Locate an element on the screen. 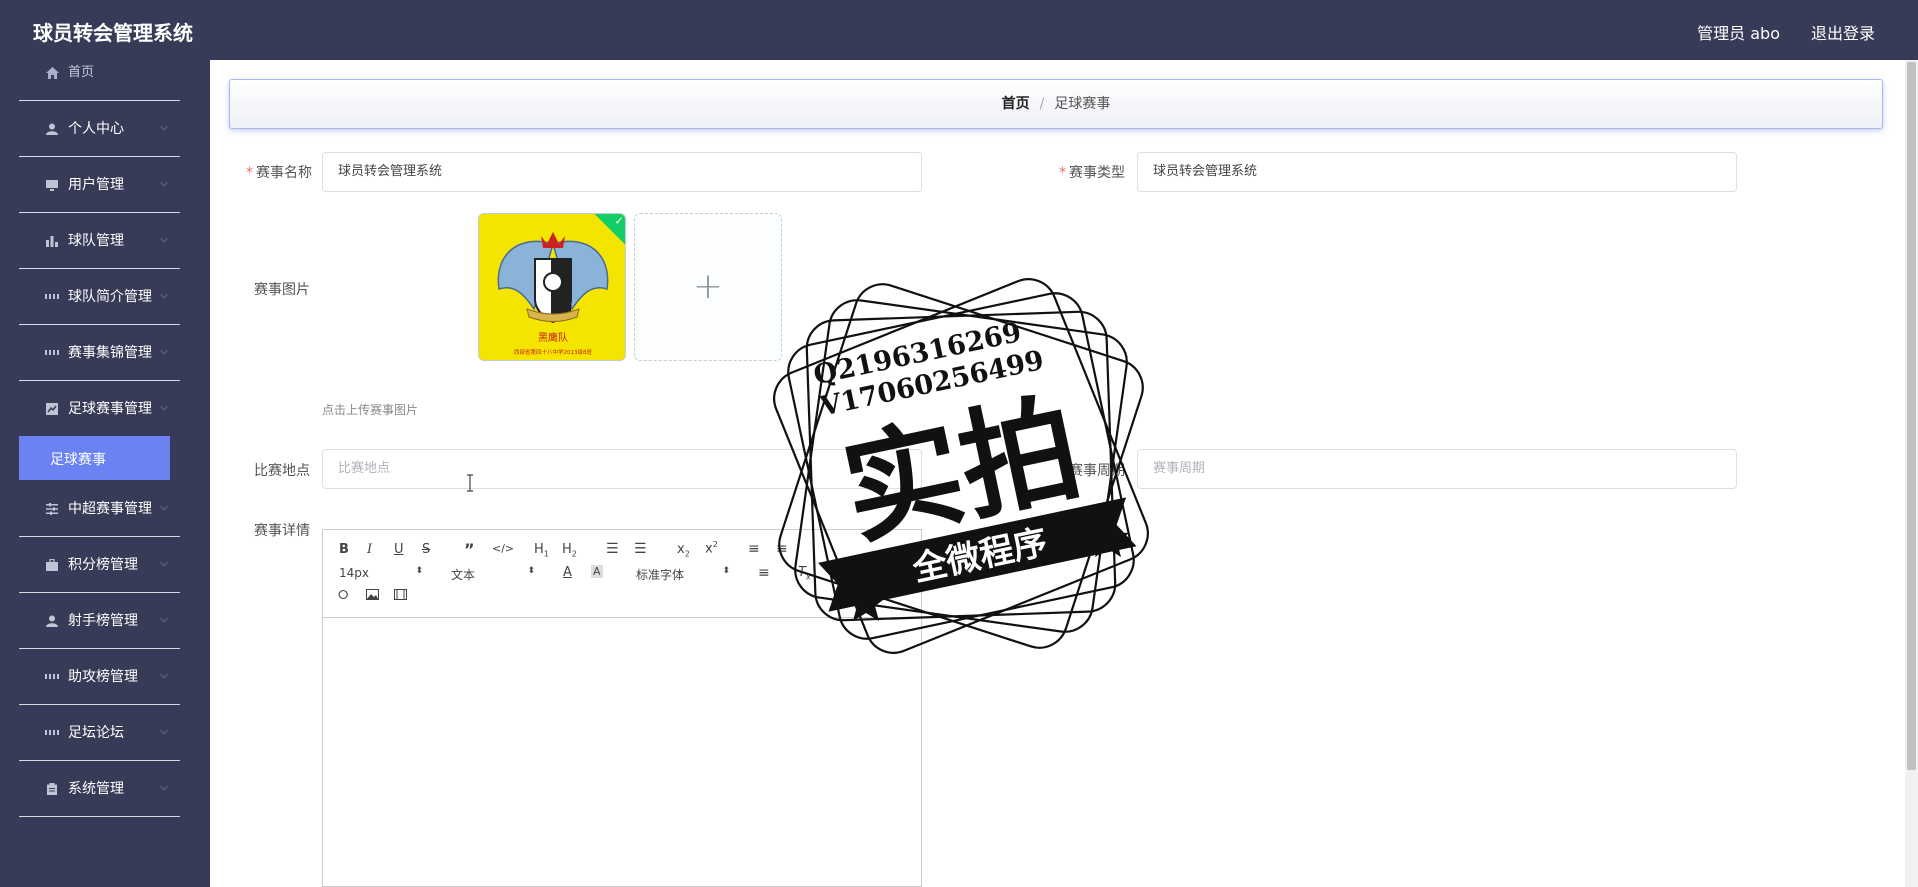  event-image-label: 赛事图片 is located at coordinates (282, 290).